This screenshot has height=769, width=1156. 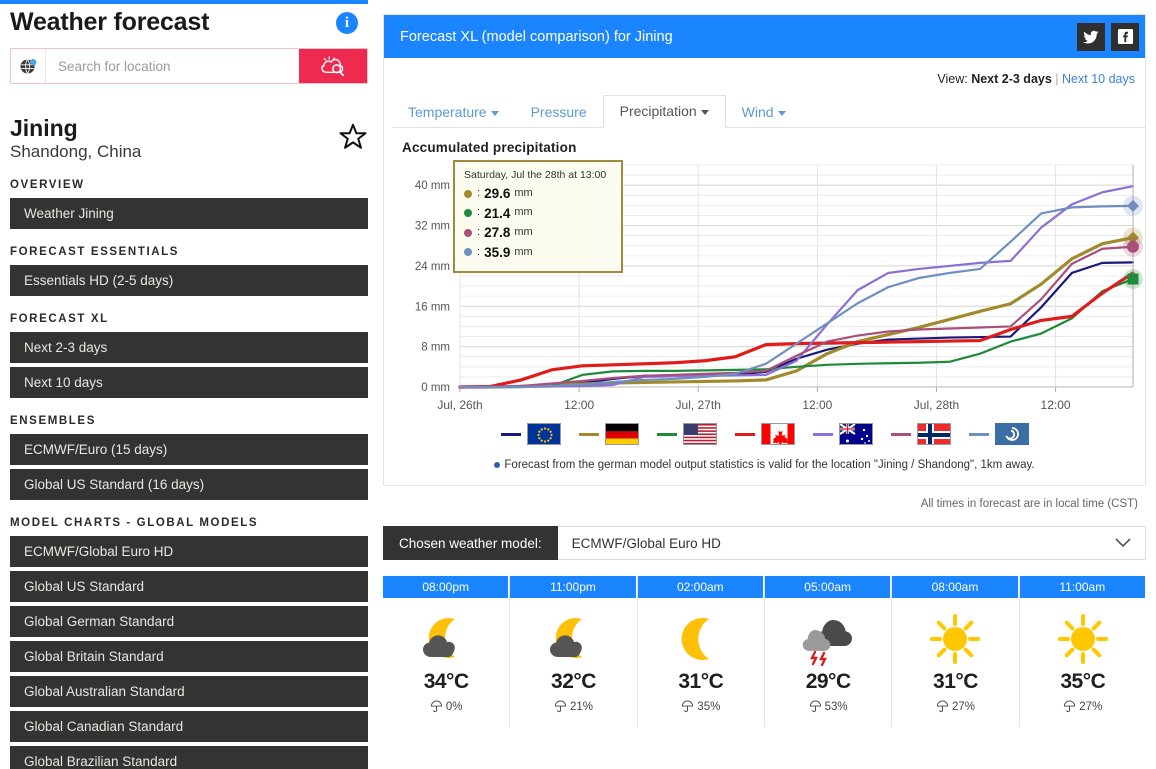 What do you see at coordinates (189, 383) in the screenshot?
I see `sidebar-item-next-10-days: Next 10 days` at bounding box center [189, 383].